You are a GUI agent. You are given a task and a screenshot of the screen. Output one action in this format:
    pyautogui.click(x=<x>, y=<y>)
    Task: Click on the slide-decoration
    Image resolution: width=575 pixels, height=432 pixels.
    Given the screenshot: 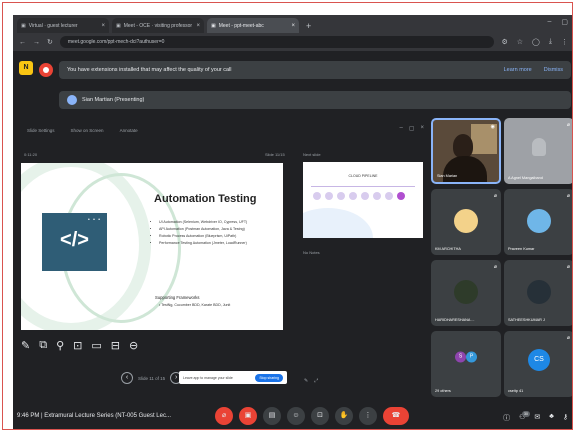 What is the action you would take?
    pyautogui.click(x=338, y=223)
    